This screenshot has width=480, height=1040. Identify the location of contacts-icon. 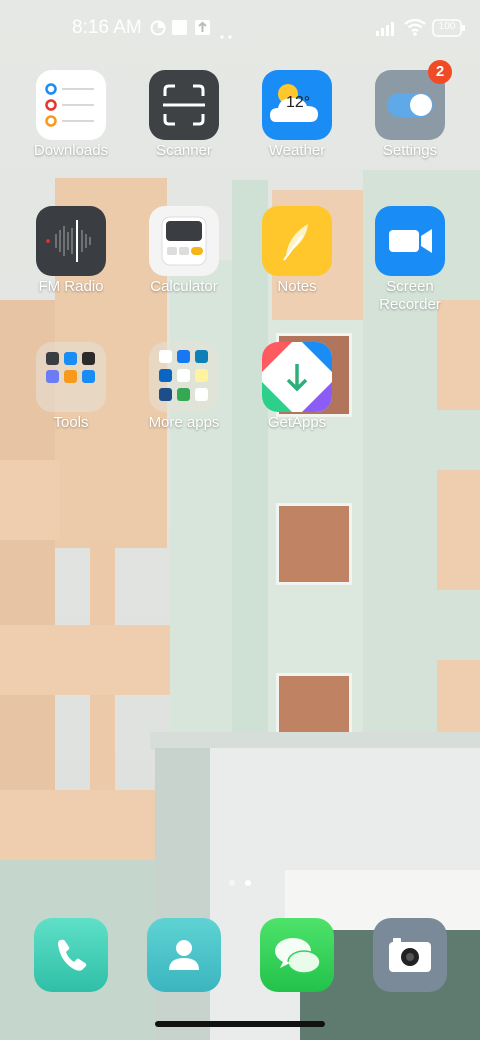
(184, 955).